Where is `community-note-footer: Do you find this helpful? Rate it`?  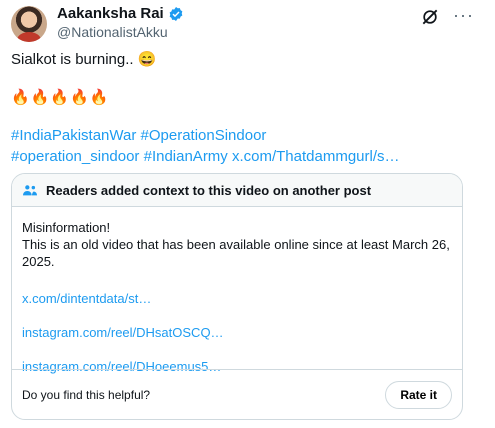 community-note-footer: Do you find this helpful? Rate it is located at coordinates (237, 394).